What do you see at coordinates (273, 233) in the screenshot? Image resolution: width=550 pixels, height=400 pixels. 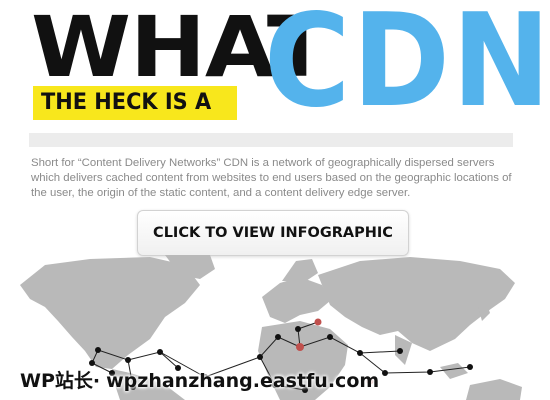 I see `view-infographic-button: CLICK TO VIEW INFOGRAPHIC` at bounding box center [273, 233].